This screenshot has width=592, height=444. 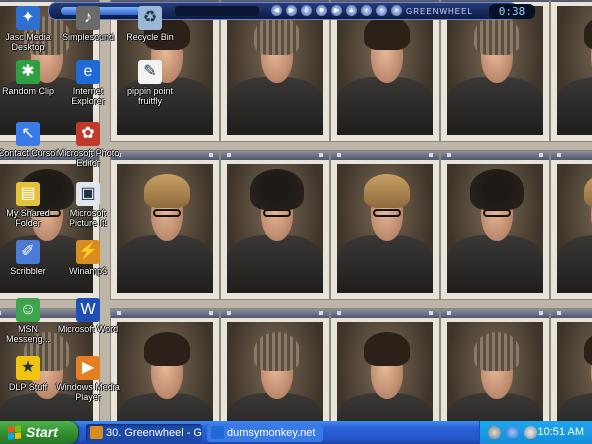 What do you see at coordinates (276, 10) in the screenshot?
I see `prev-button: ◀` at bounding box center [276, 10].